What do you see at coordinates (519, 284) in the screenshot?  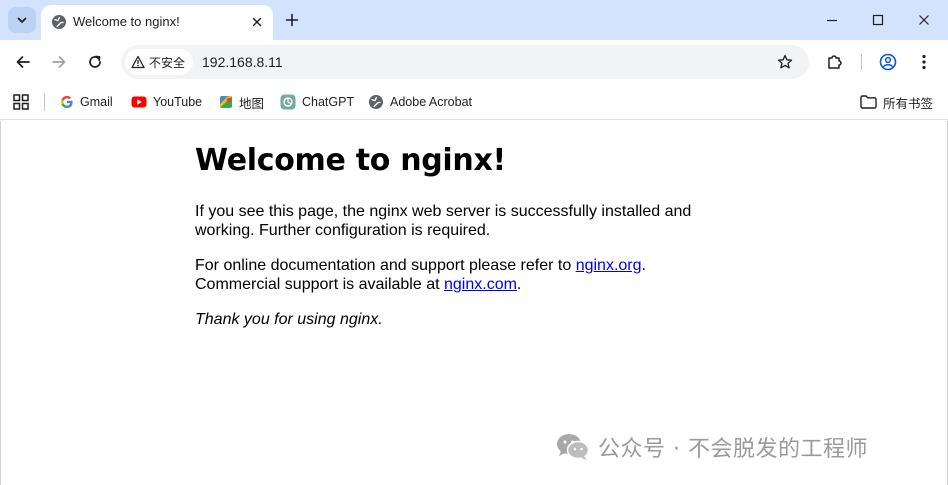 I see `commercial-text-punct: .` at bounding box center [519, 284].